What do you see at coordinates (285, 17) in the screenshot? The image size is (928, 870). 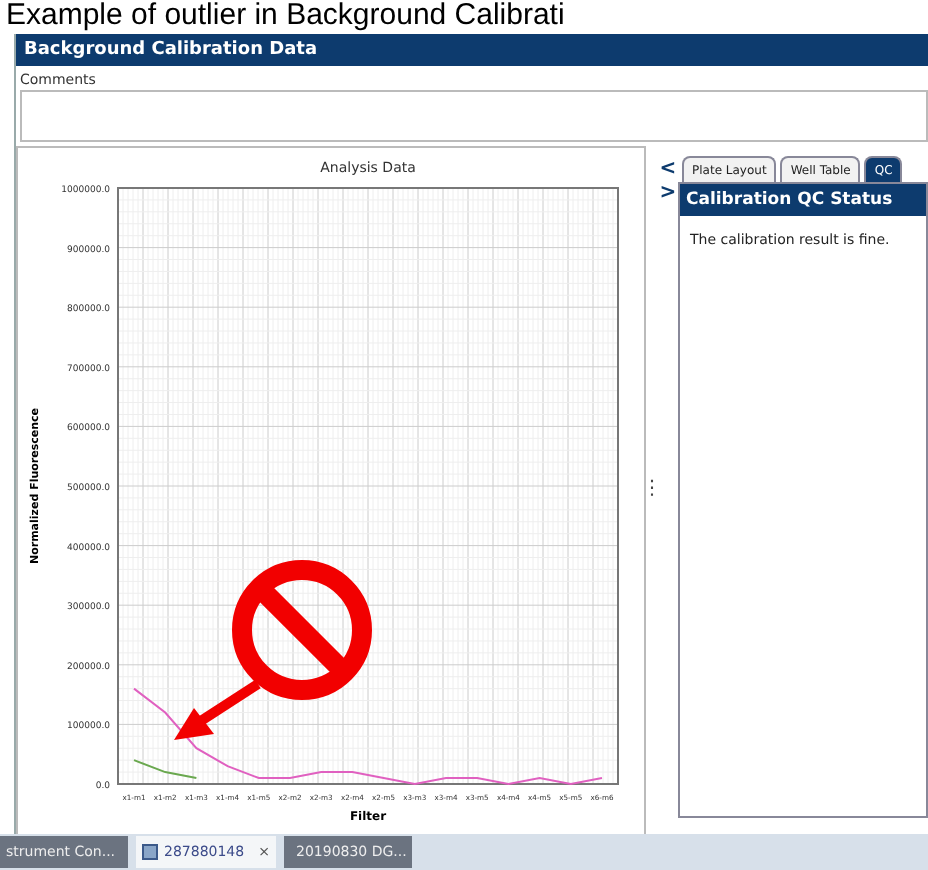 I see `page-heading: Example of outlier in Background Calibrati` at bounding box center [285, 17].